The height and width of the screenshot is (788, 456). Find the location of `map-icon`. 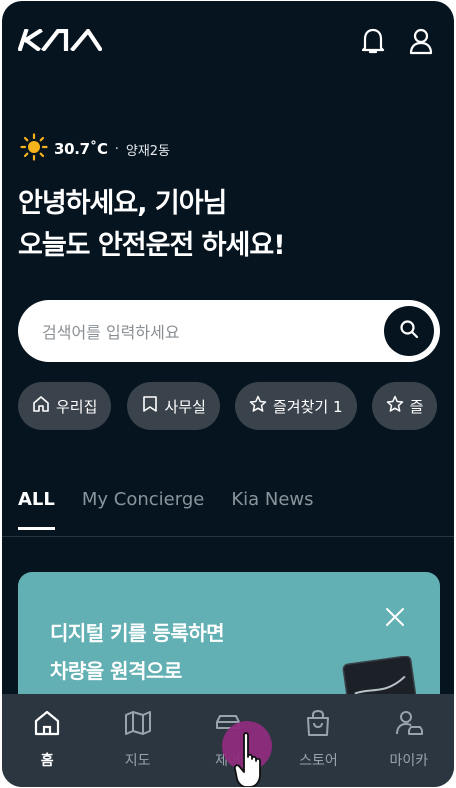

map-icon is located at coordinates (138, 725).